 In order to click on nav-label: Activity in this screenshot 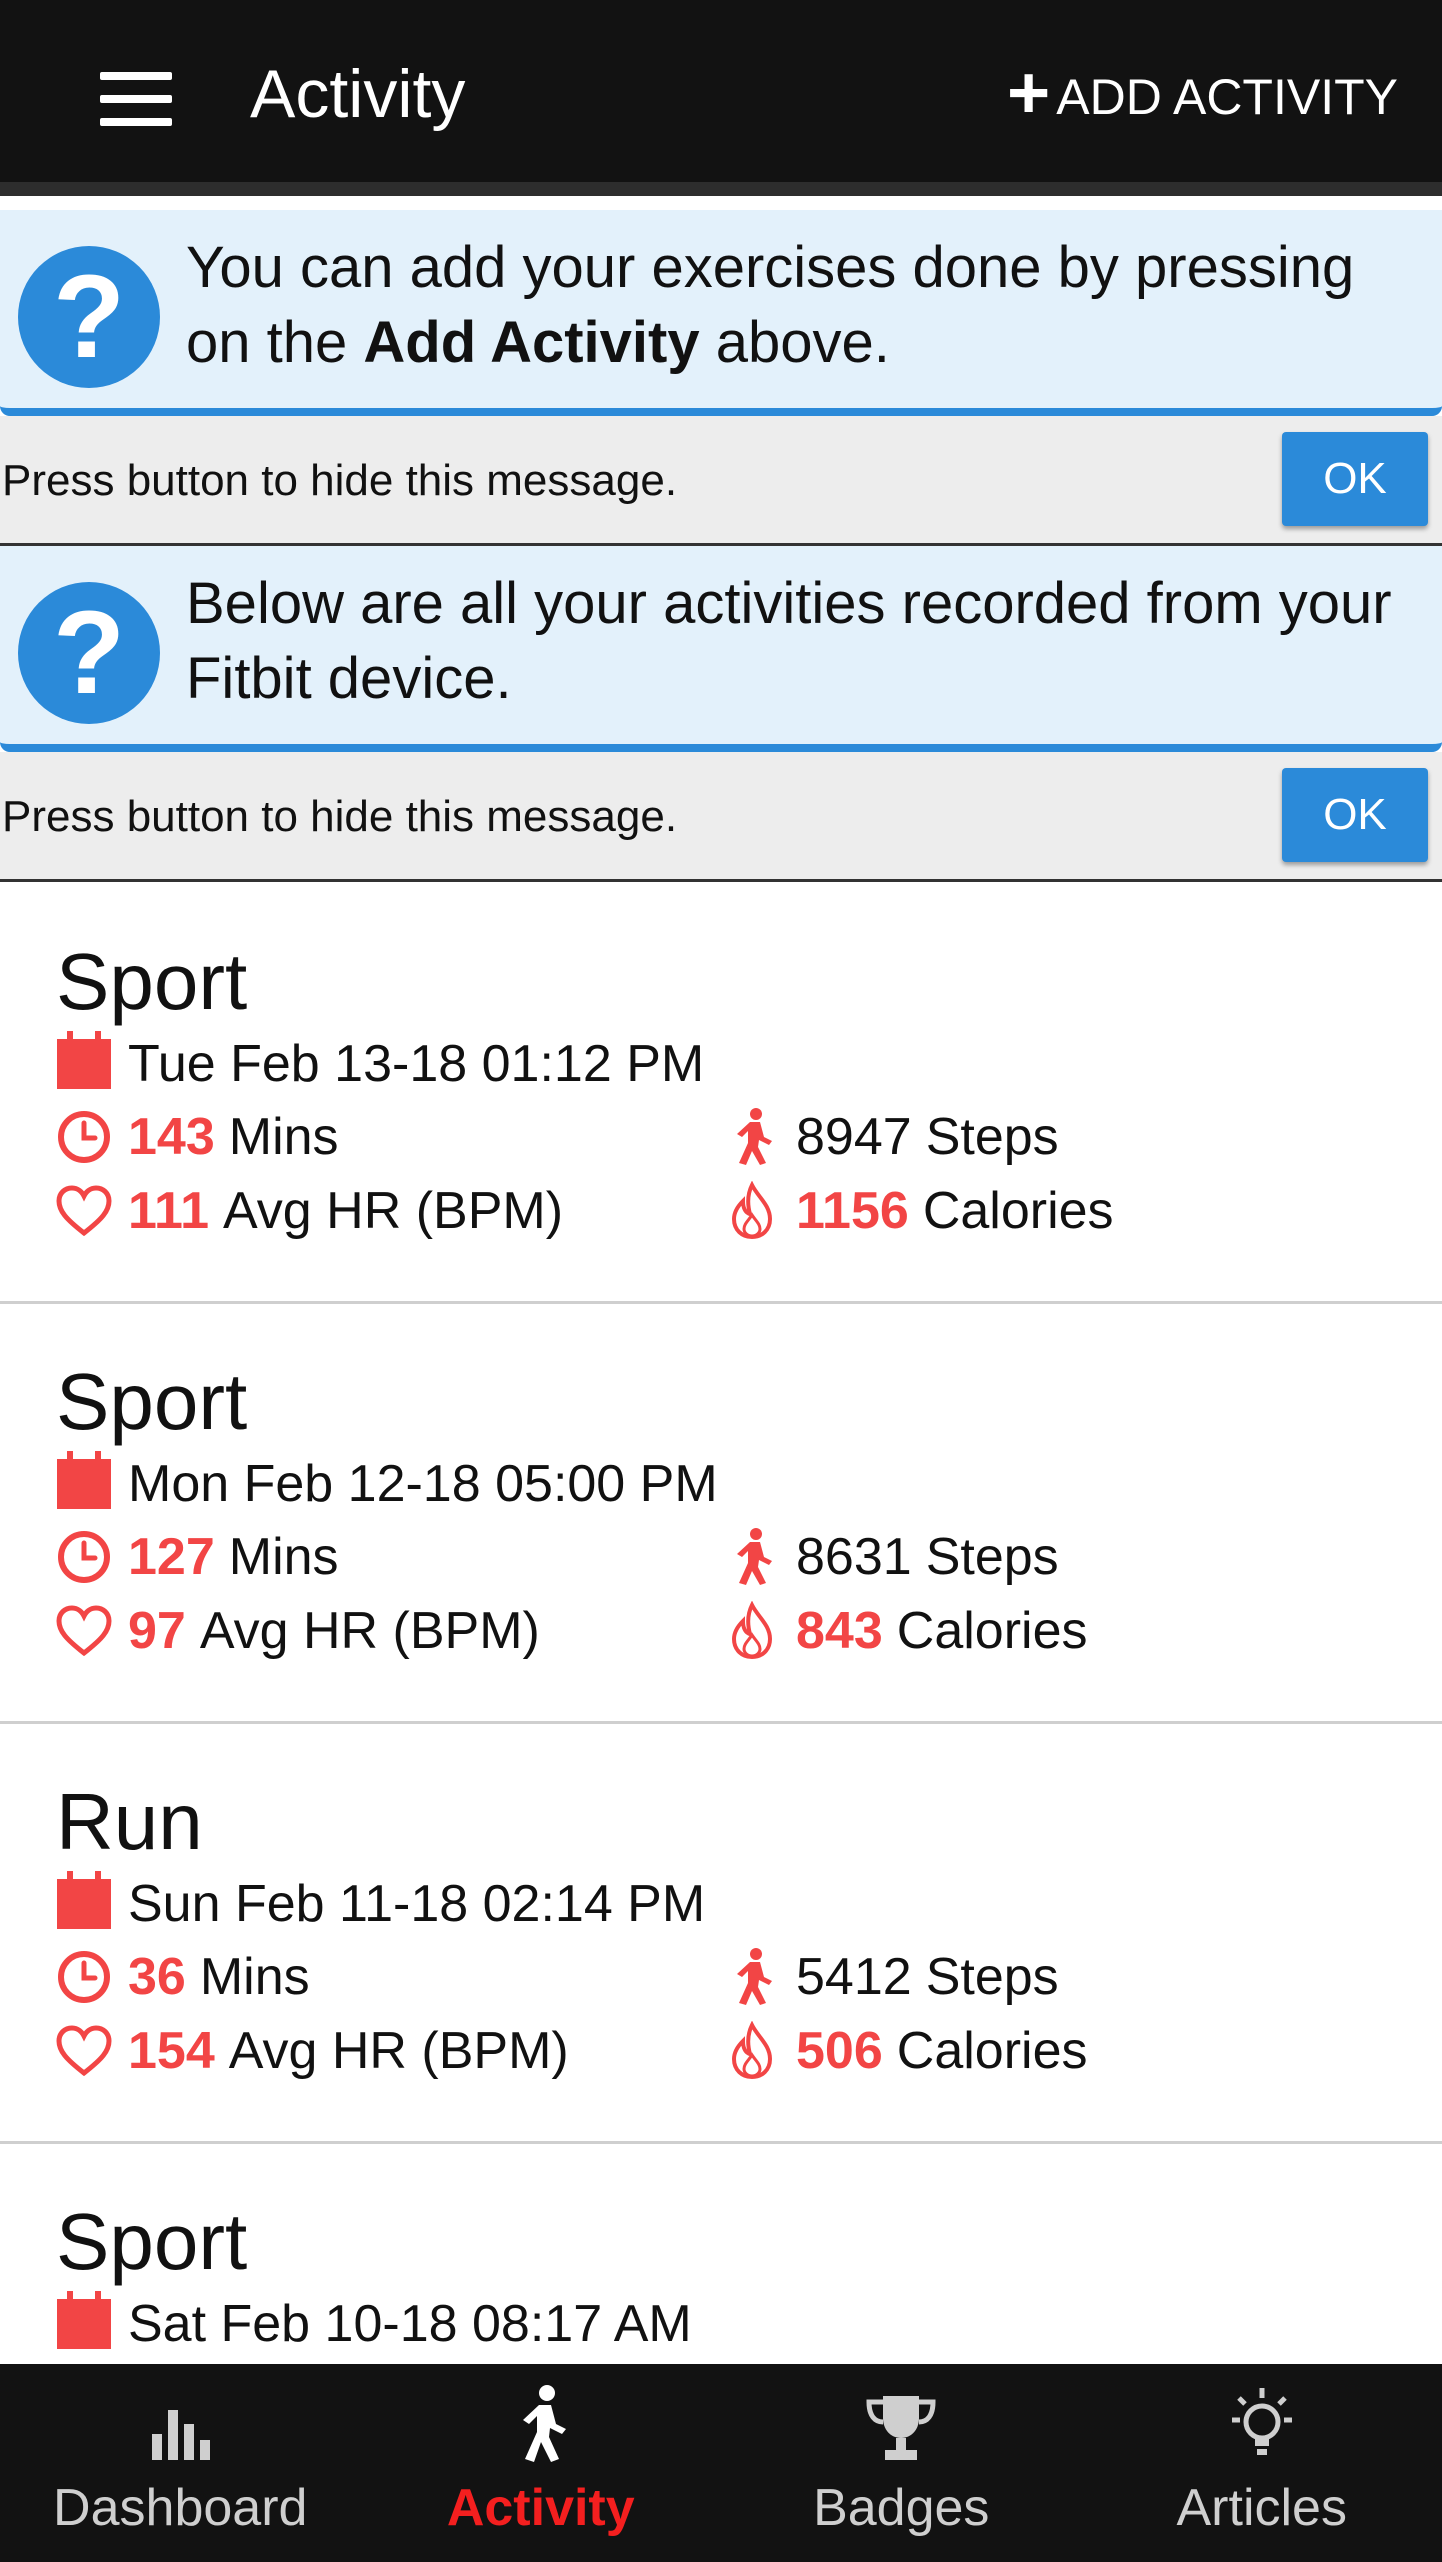, I will do `click(540, 2508)`.